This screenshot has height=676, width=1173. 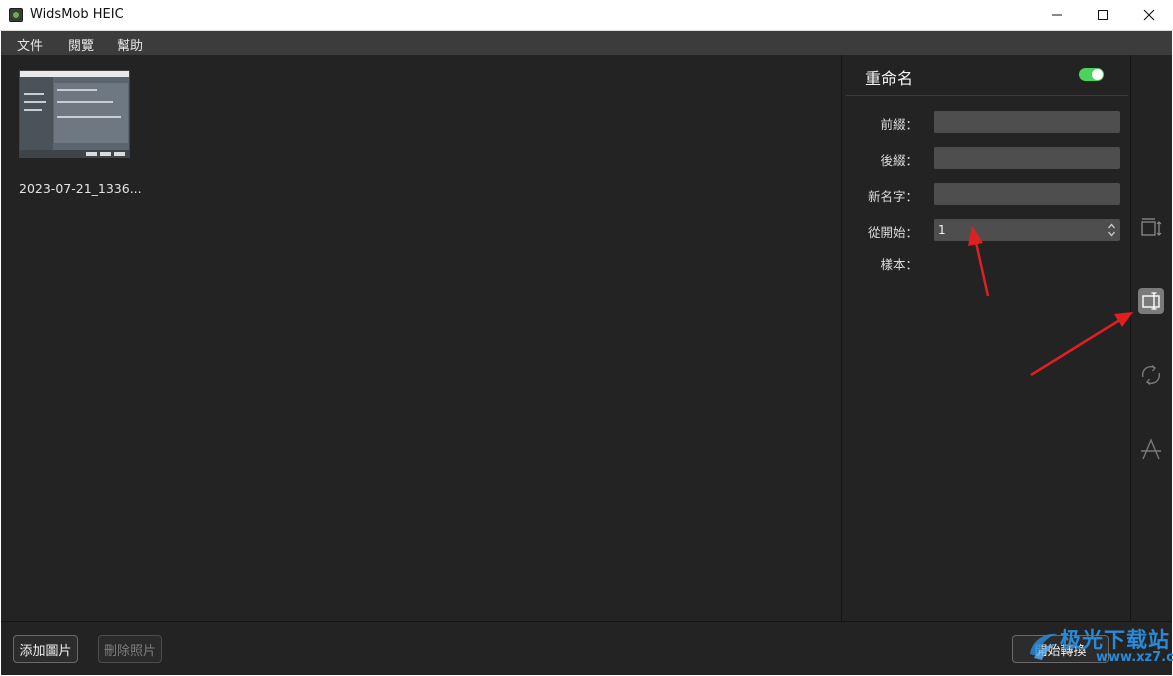 I want to click on rename-tool-button, so click(x=1151, y=301).